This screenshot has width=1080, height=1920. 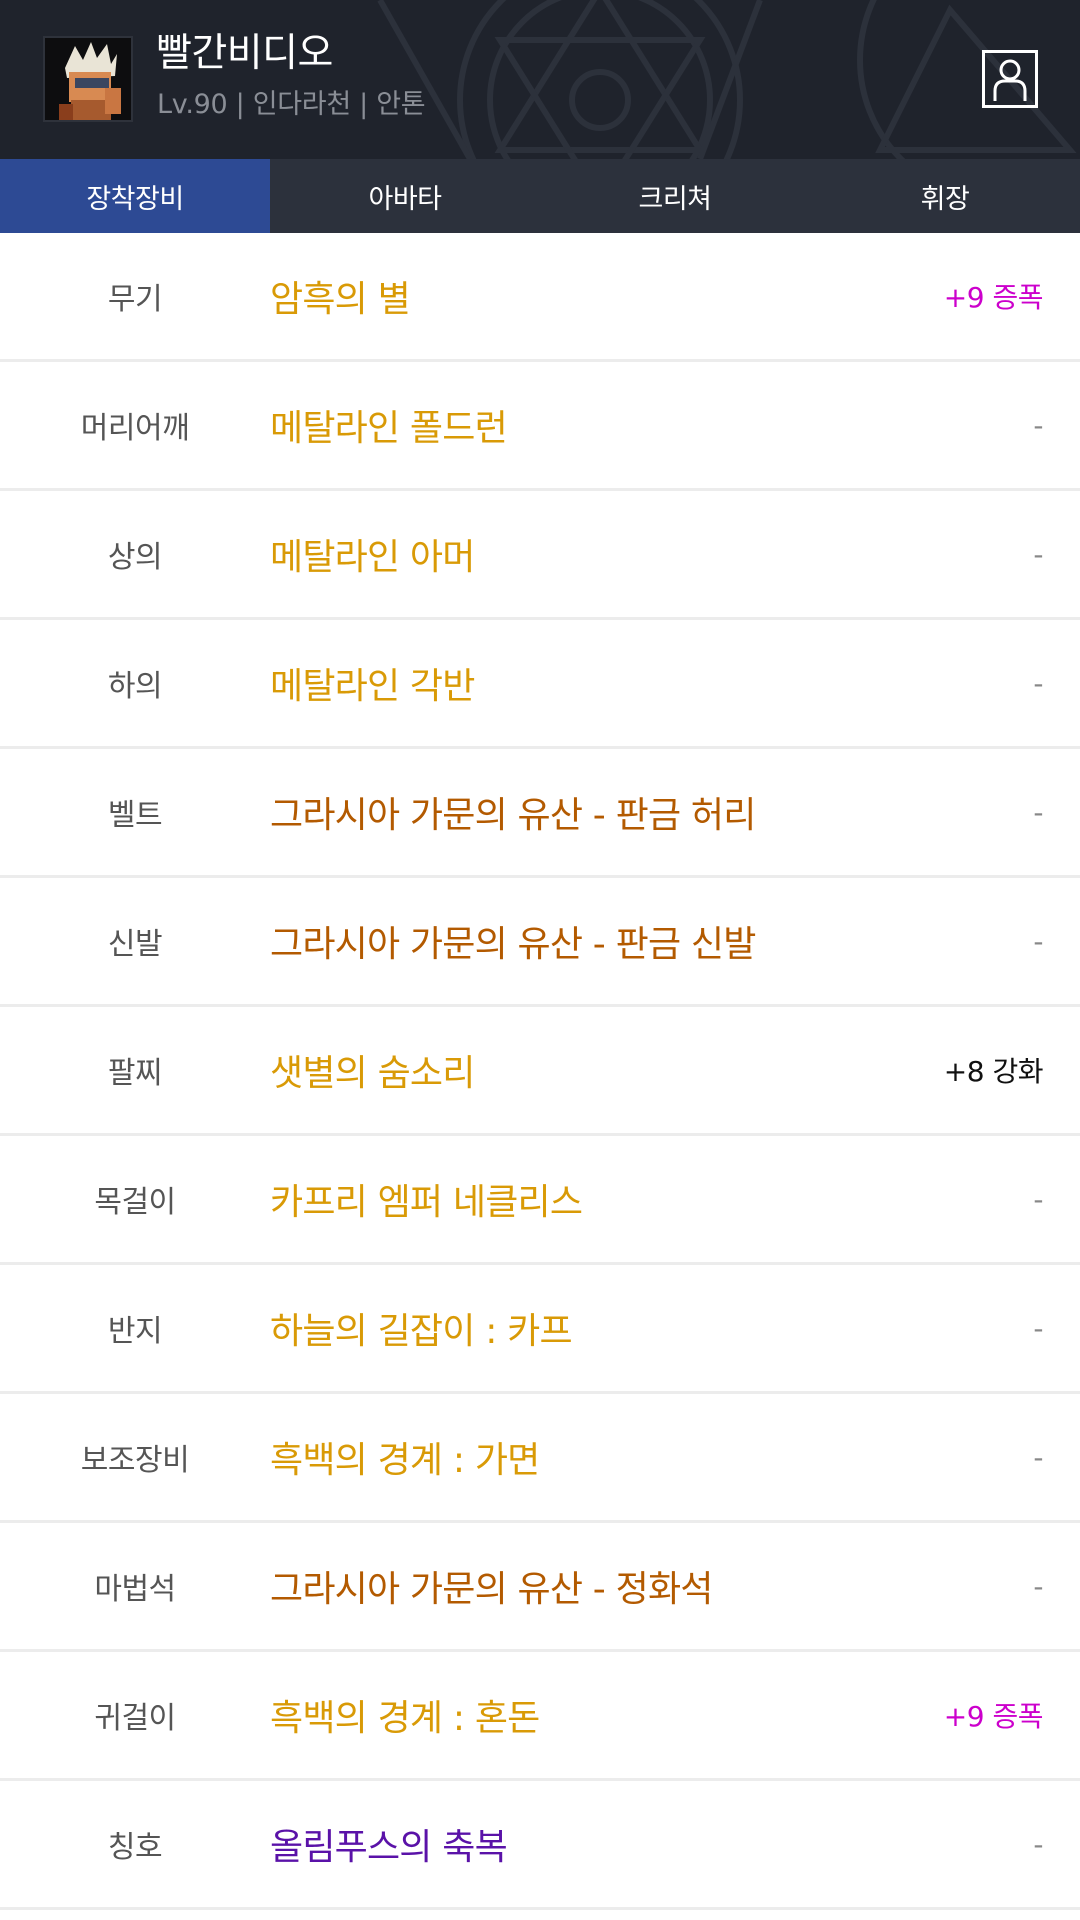 What do you see at coordinates (389, 425) in the screenshot?
I see `equipment-item-name: 메탈라인 폴드런` at bounding box center [389, 425].